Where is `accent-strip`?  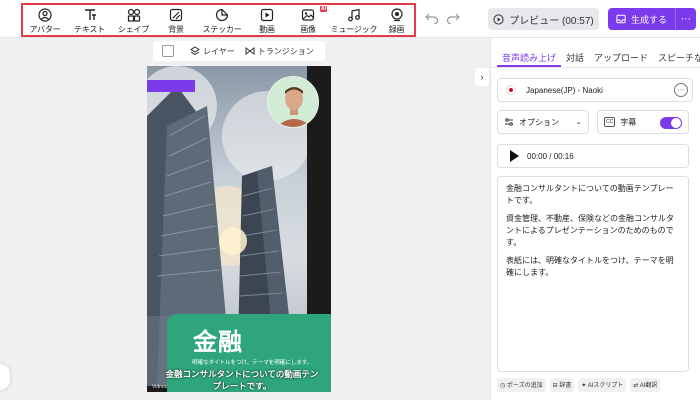 accent-strip is located at coordinates (171, 86).